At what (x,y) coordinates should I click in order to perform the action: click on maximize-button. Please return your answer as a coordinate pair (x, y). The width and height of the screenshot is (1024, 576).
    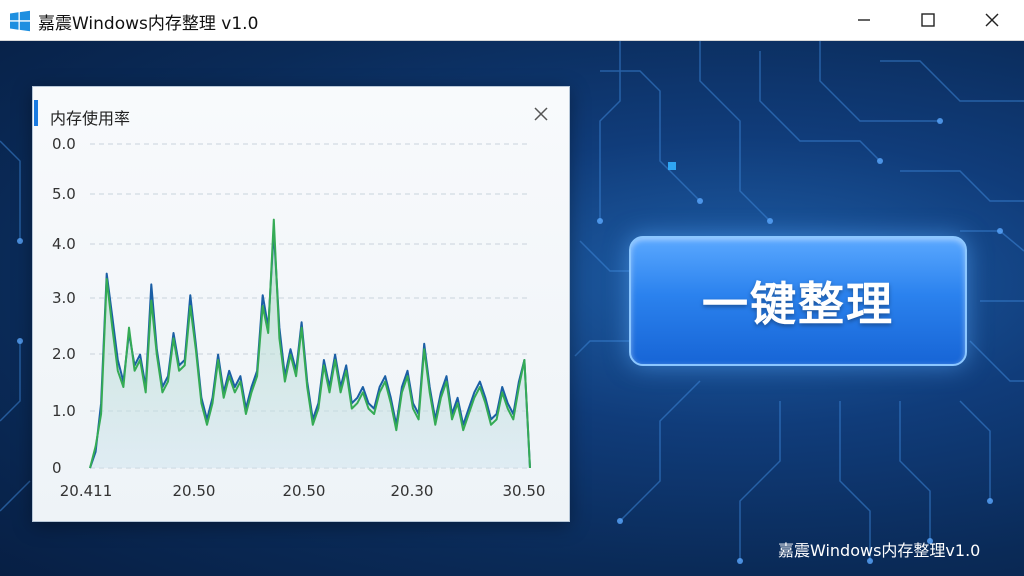
    Looking at the image, I should click on (928, 20).